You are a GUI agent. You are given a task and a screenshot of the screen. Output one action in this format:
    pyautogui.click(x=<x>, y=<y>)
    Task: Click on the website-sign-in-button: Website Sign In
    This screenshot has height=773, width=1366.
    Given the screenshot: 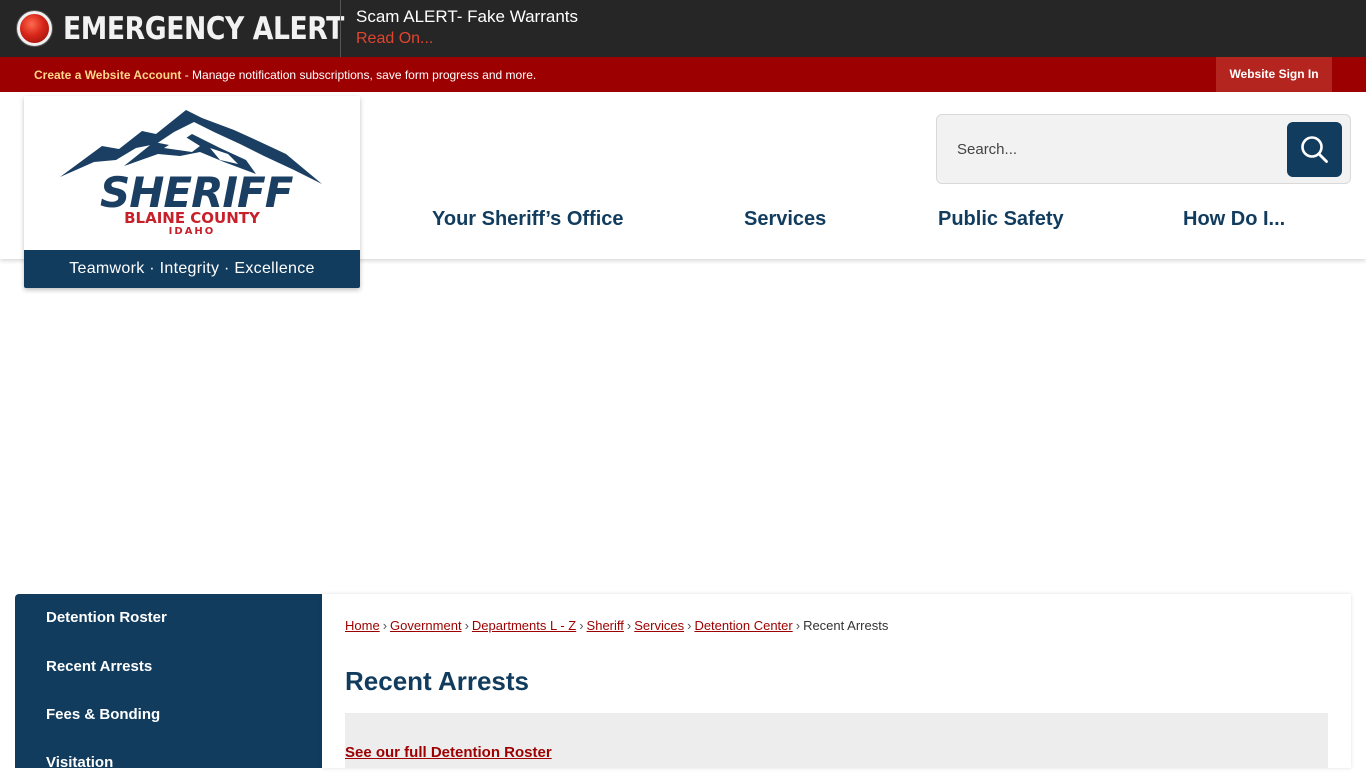 What is the action you would take?
    pyautogui.click(x=1274, y=74)
    